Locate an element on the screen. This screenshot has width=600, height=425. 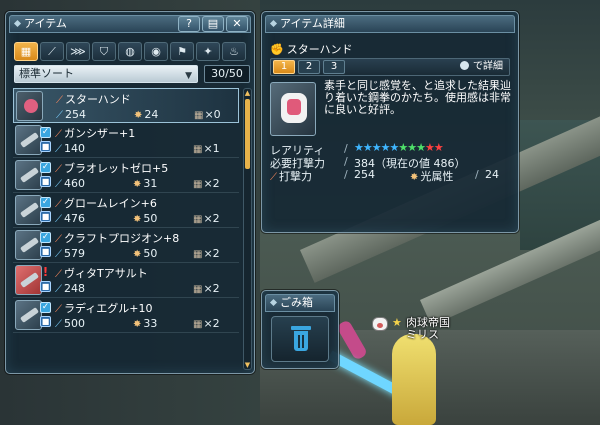
sort-dropdown: 標準ソート ▼ is located at coordinates (106, 74).